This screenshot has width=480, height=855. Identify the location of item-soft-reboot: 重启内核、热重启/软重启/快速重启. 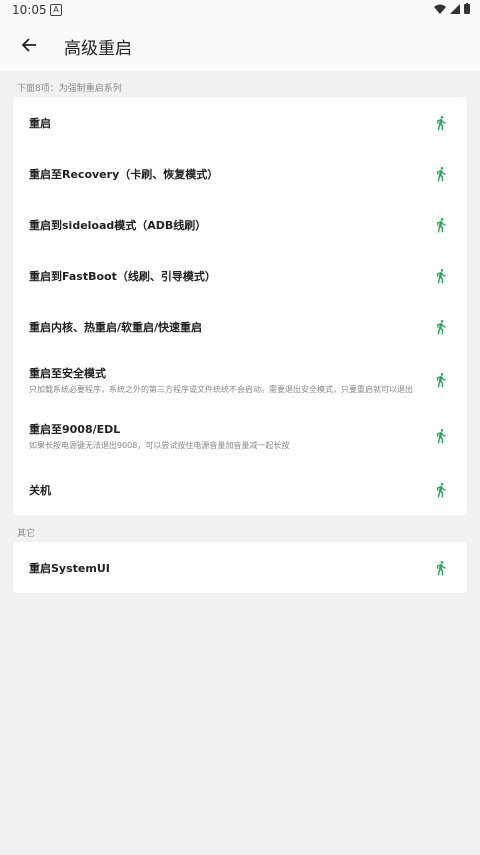
(240, 326).